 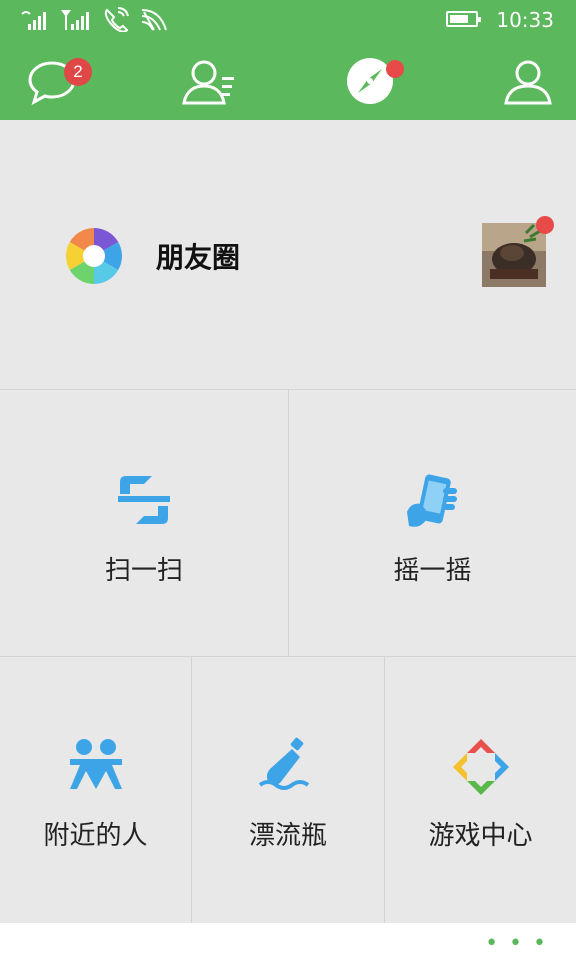 I want to click on moments-aperture-icon, so click(x=94, y=256).